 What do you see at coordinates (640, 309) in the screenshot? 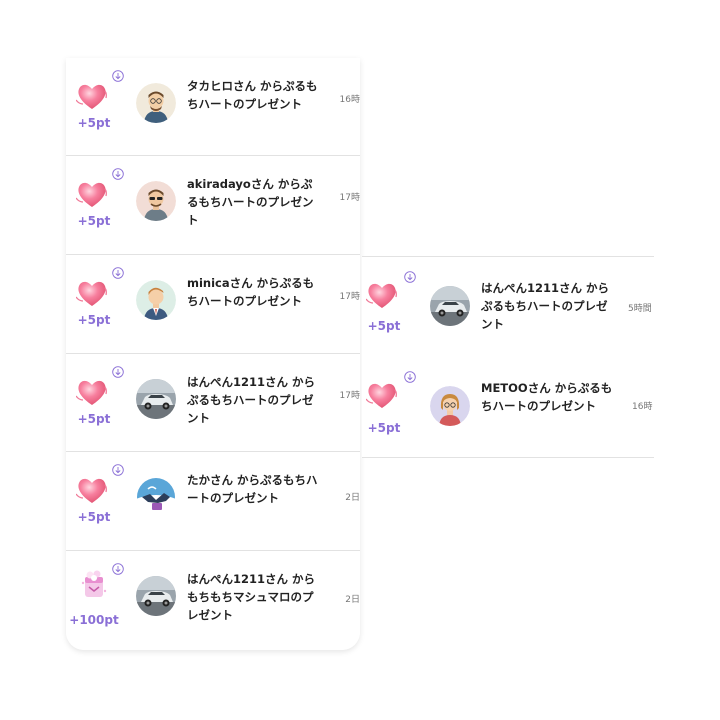
I see `timestamp: 5時間` at bounding box center [640, 309].